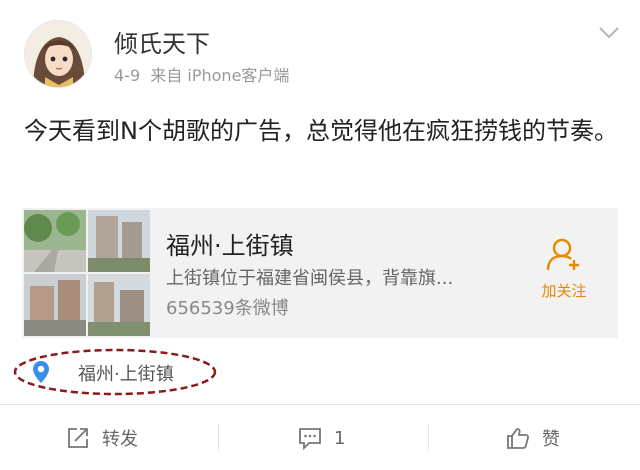 The image size is (640, 470). Describe the element at coordinates (562, 254) in the screenshot. I see `add-user-icon` at that location.